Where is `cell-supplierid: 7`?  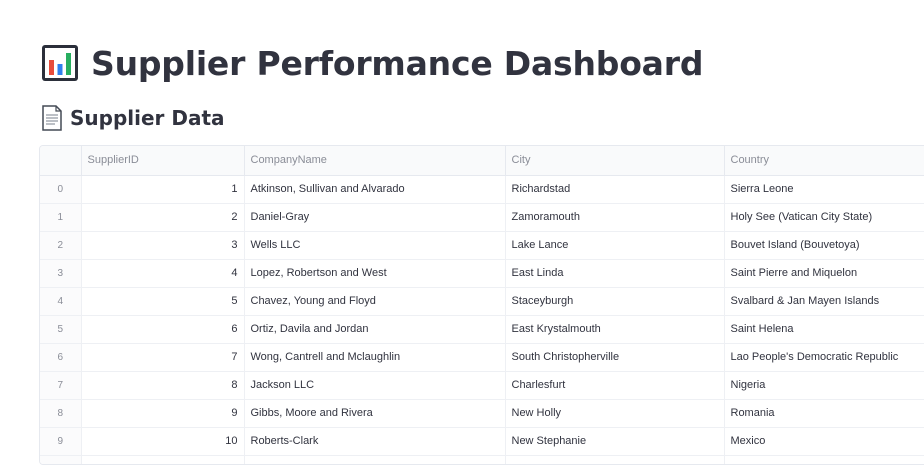 cell-supplierid: 7 is located at coordinates (163, 357).